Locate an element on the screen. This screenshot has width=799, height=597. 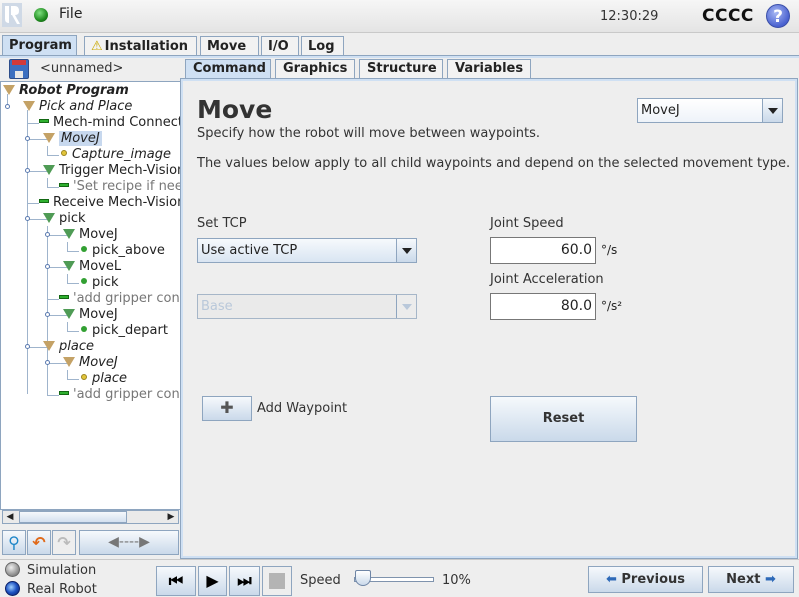
tree-node: Trigger Mech-Vision is located at coordinates (111, 171).